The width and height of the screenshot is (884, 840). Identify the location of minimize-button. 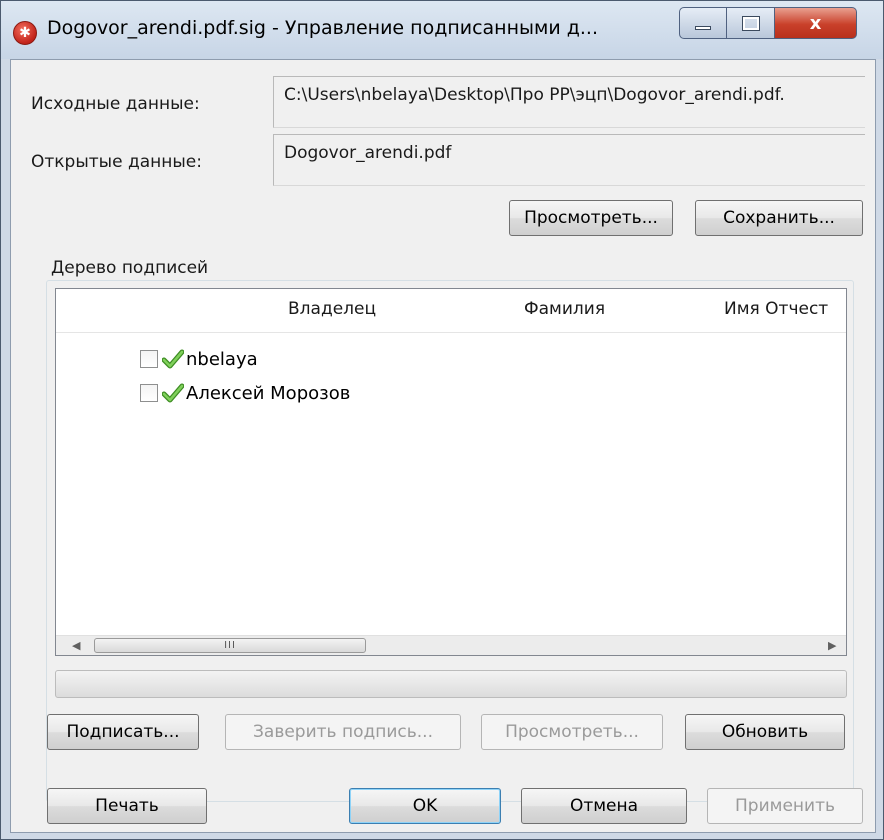
(703, 23).